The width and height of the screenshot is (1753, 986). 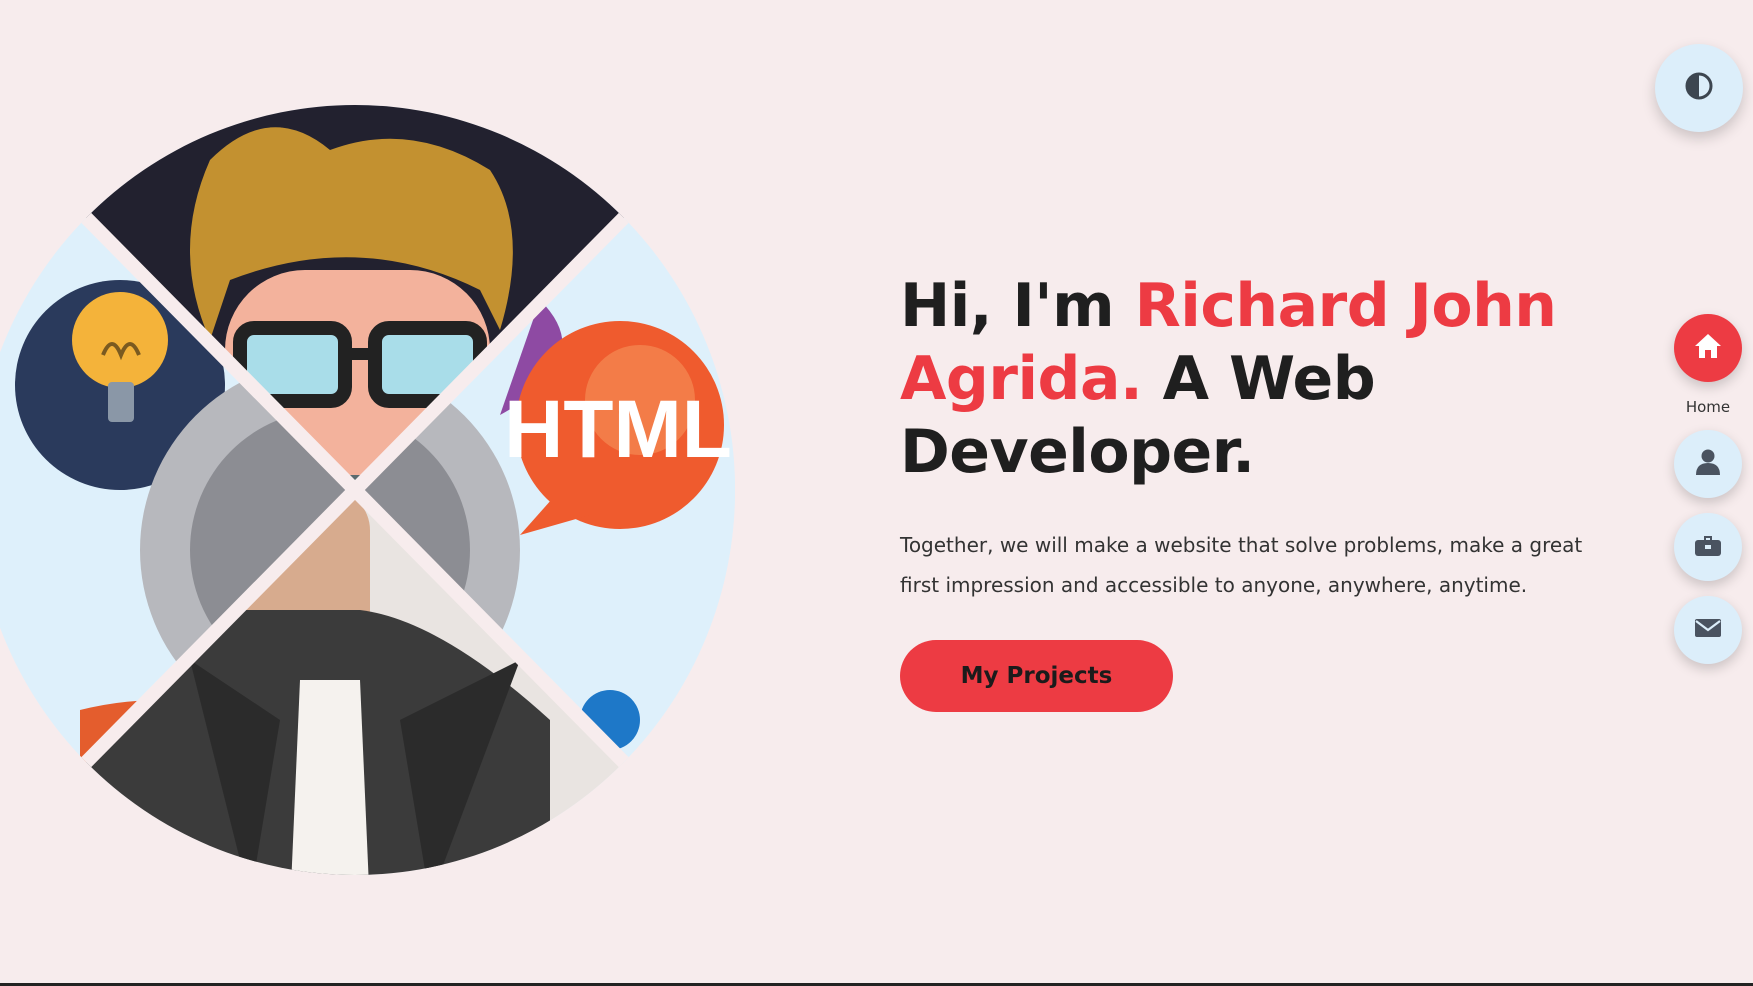 I want to click on envelope-icon, so click(x=1708, y=630).